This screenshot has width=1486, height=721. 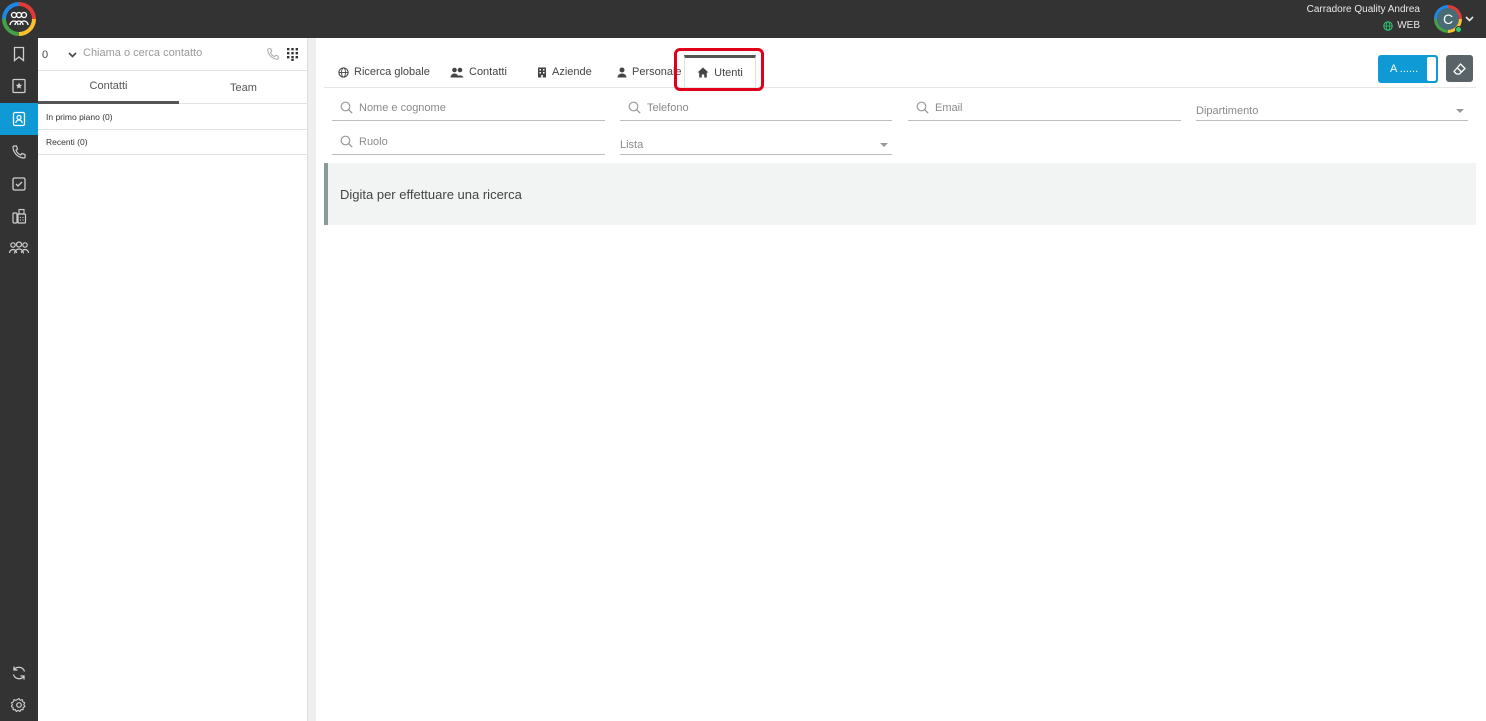 I want to click on rail-bookmarks, so click(x=19, y=54).